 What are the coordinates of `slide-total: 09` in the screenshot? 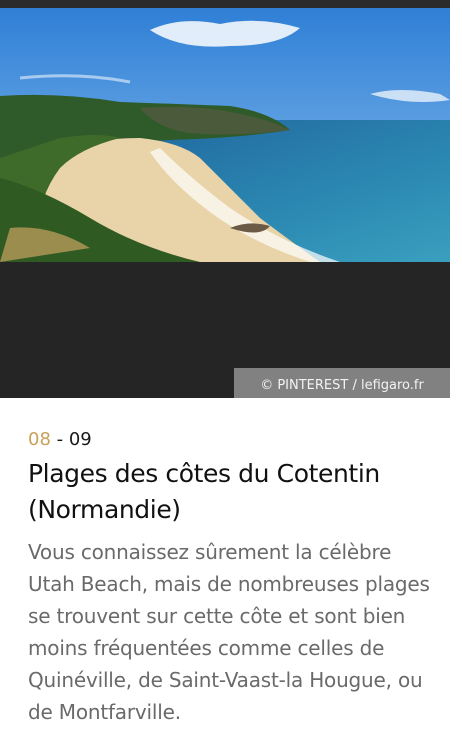 It's located at (80, 439).